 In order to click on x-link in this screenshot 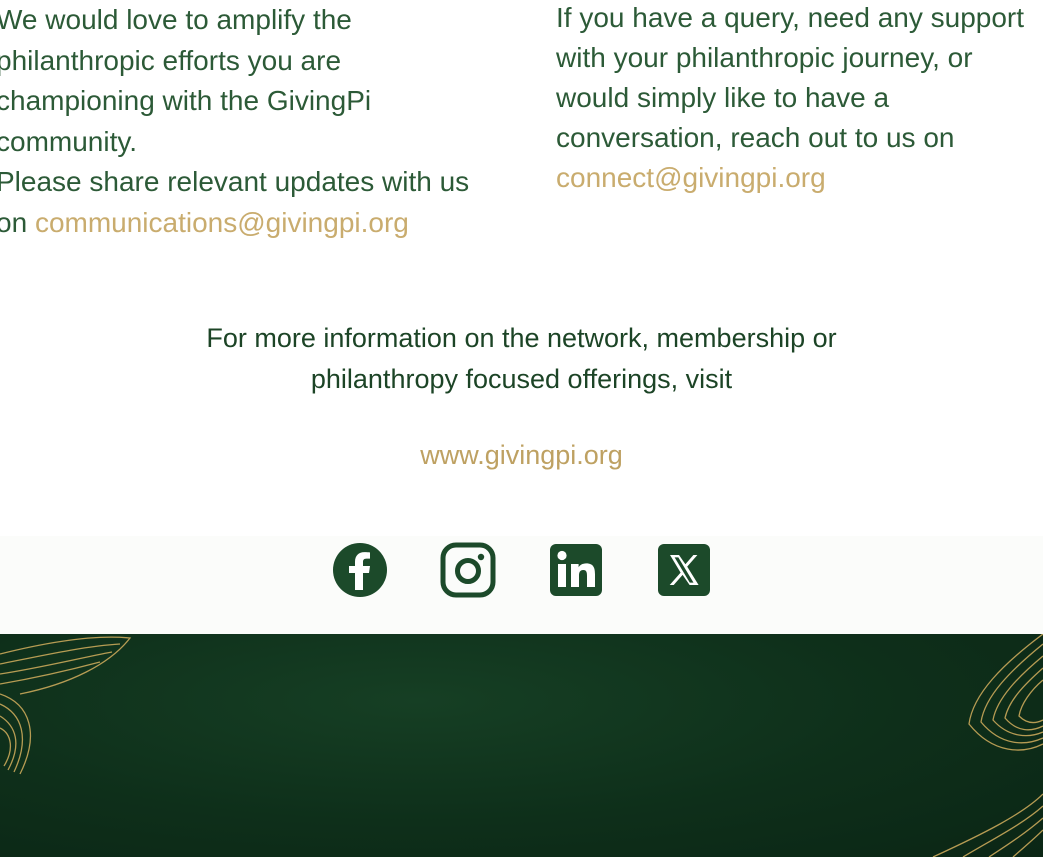, I will do `click(684, 570)`.